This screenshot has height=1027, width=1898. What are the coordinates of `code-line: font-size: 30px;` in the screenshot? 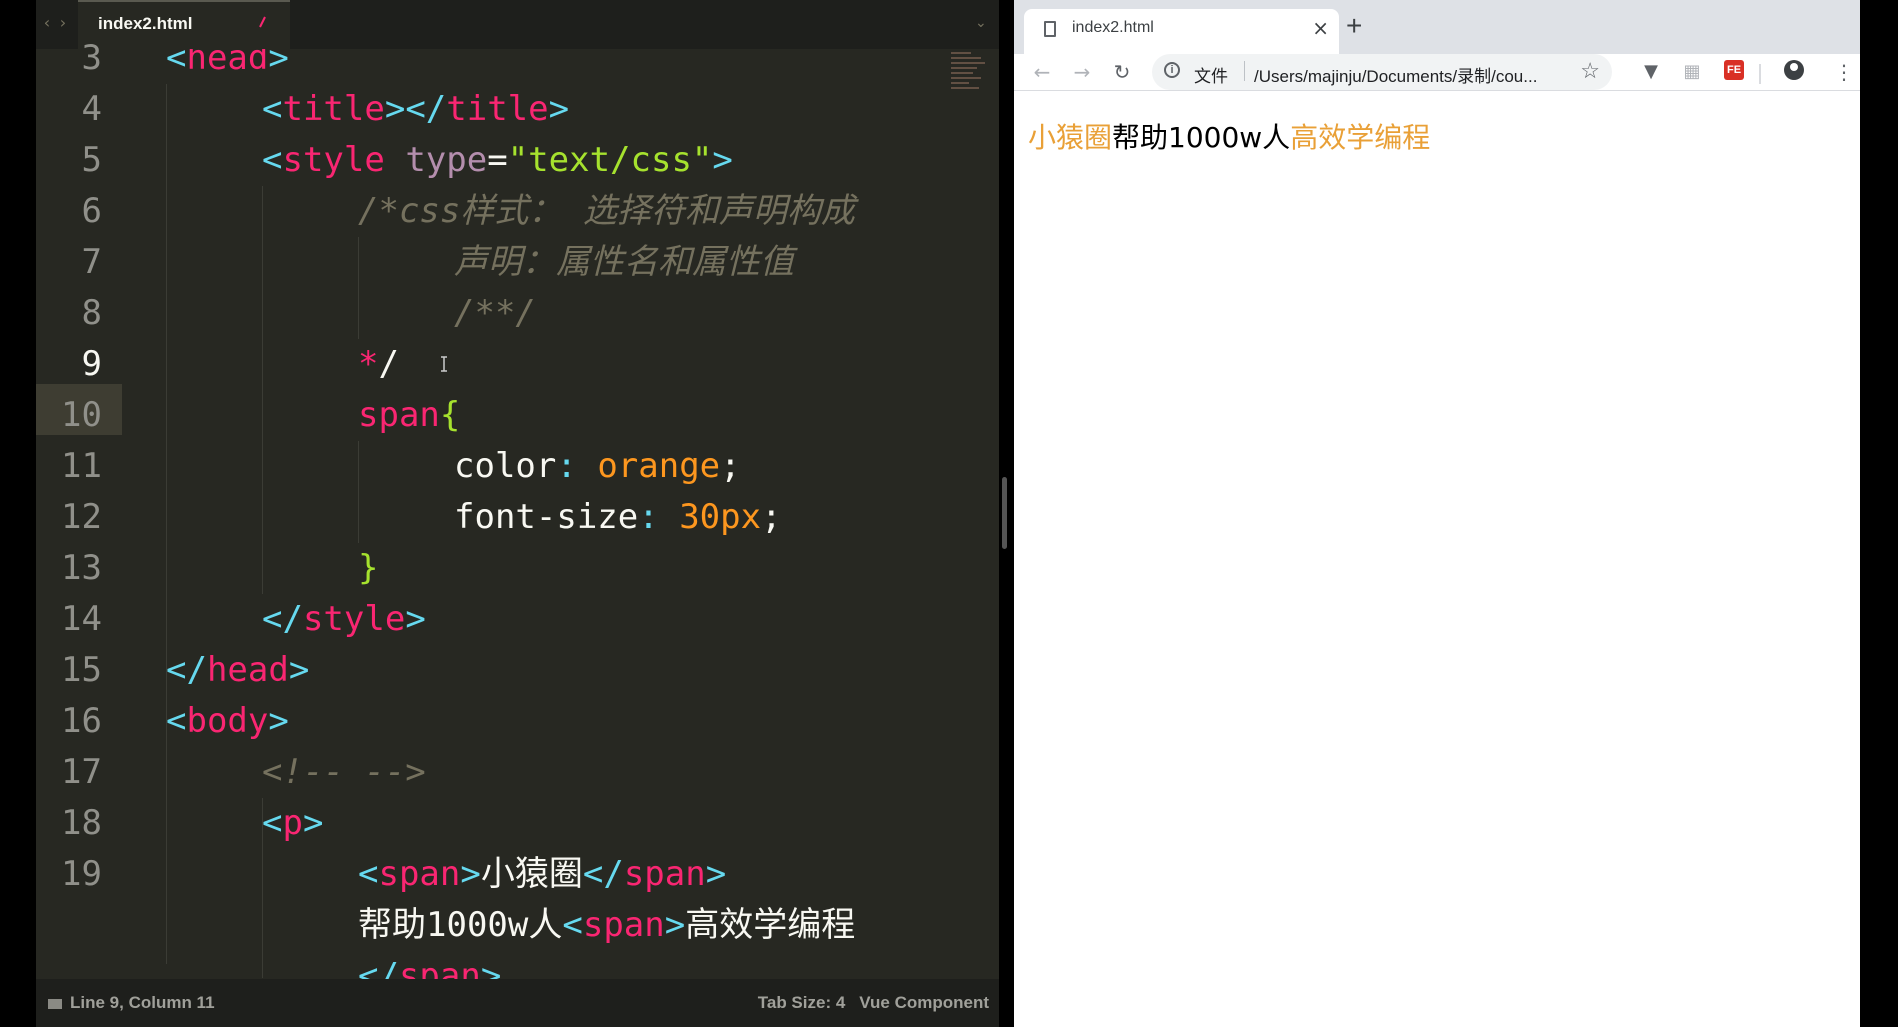 It's located at (618, 517).